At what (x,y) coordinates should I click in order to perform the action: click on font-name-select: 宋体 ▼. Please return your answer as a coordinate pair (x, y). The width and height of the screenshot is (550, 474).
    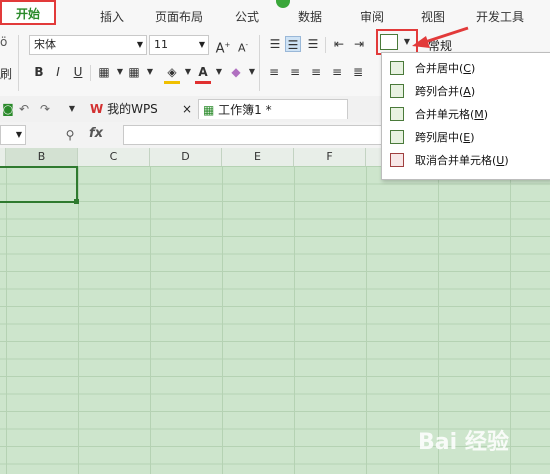
    Looking at the image, I should click on (88, 45).